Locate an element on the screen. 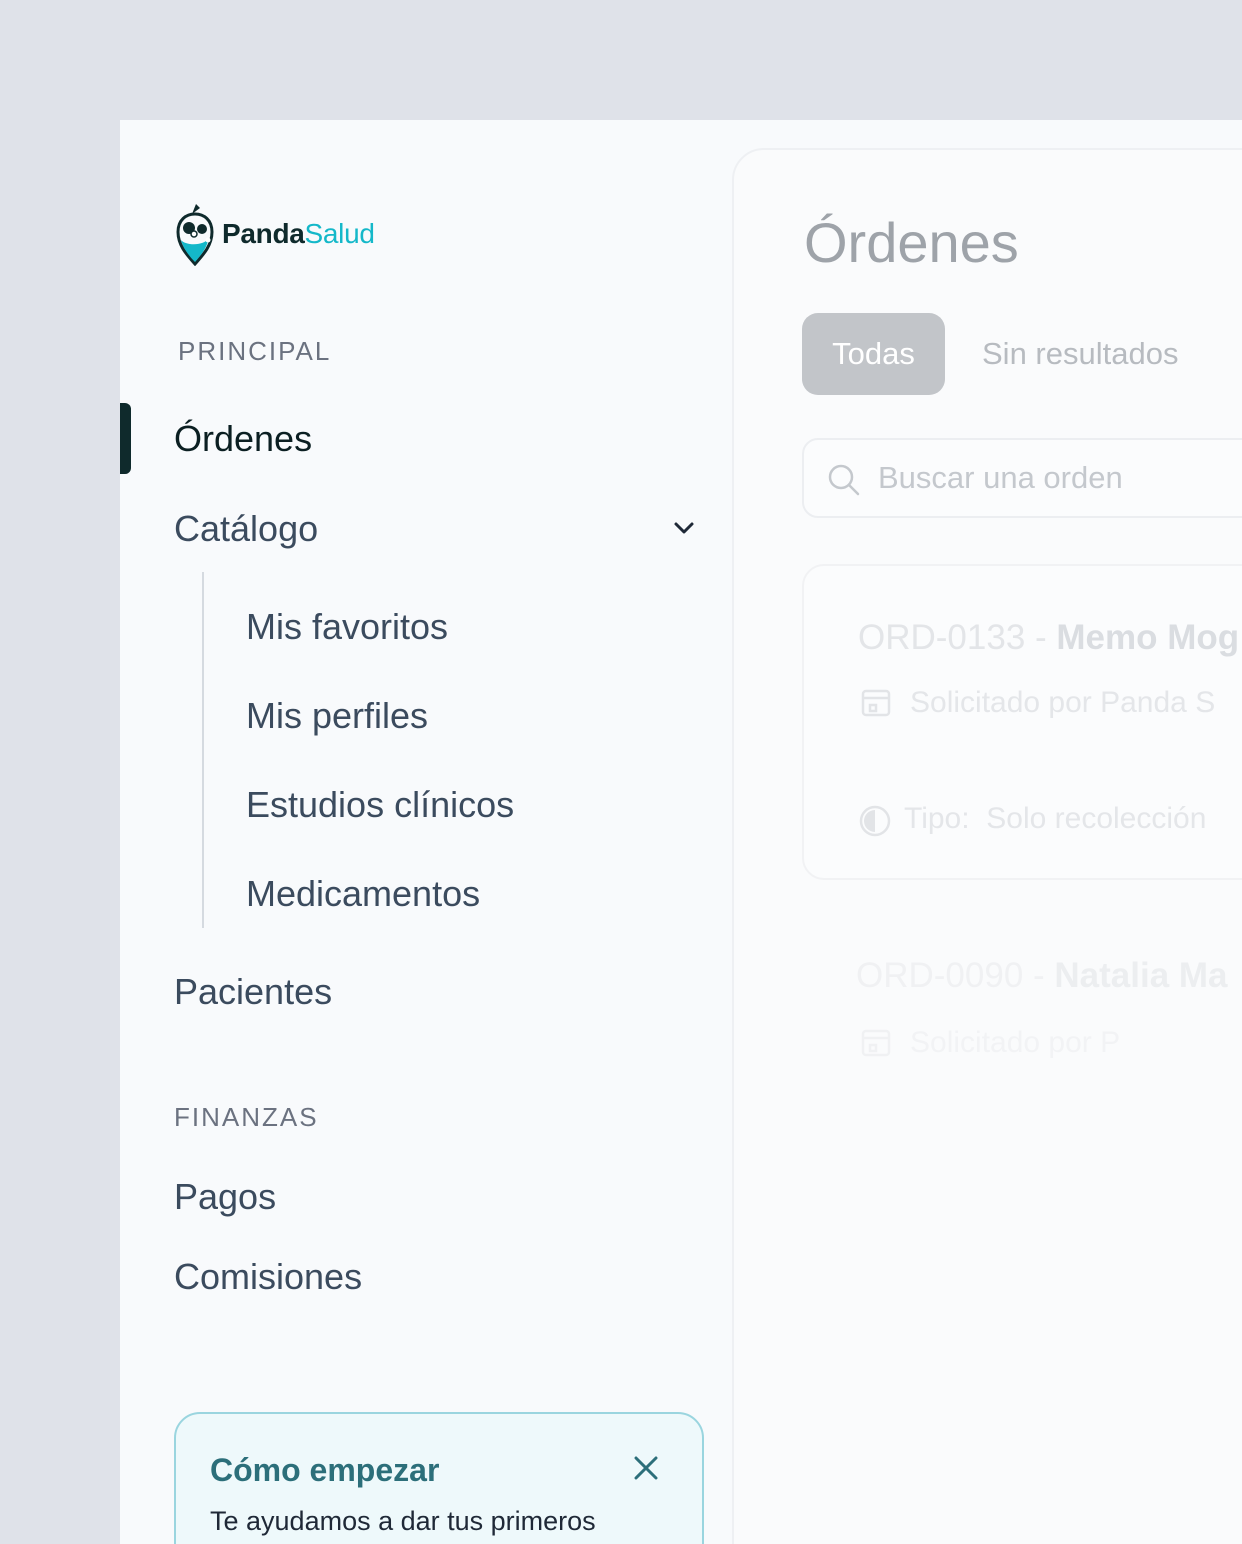 The image size is (1242, 1544). getting-started-title: Cómo empezar is located at coordinates (325, 1470).